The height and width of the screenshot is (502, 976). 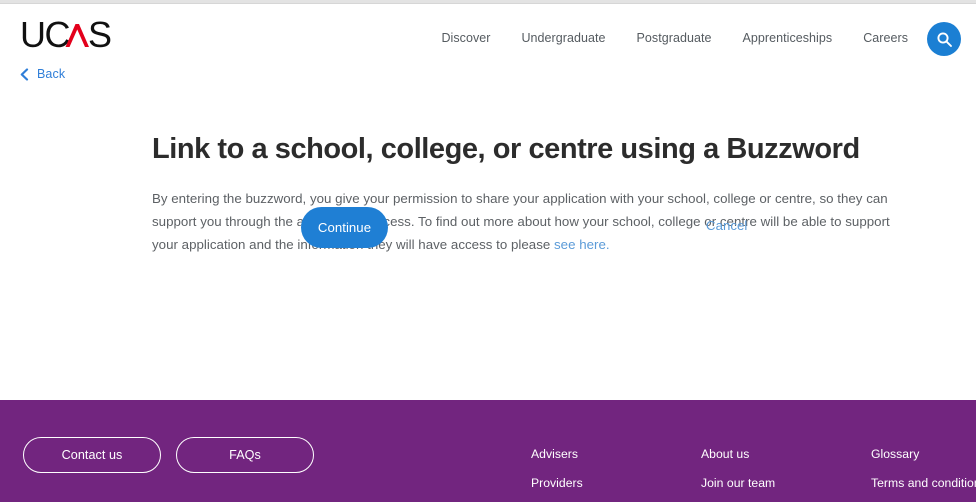 What do you see at coordinates (465, 38) in the screenshot?
I see `nav-item-discover: Discover` at bounding box center [465, 38].